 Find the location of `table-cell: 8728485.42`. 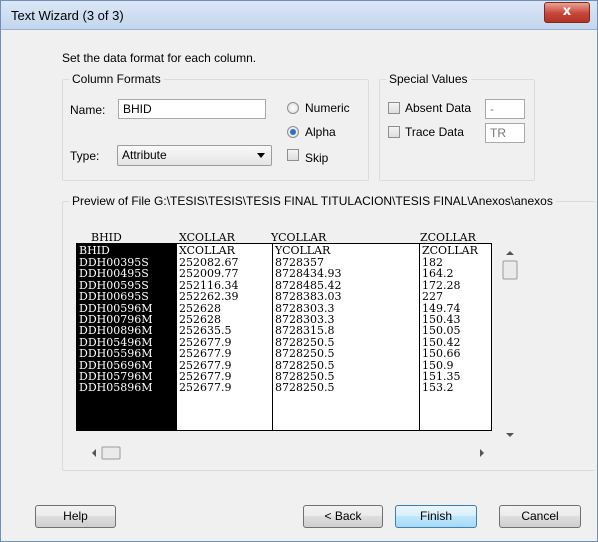

table-cell: 8728485.42 is located at coordinates (308, 285).